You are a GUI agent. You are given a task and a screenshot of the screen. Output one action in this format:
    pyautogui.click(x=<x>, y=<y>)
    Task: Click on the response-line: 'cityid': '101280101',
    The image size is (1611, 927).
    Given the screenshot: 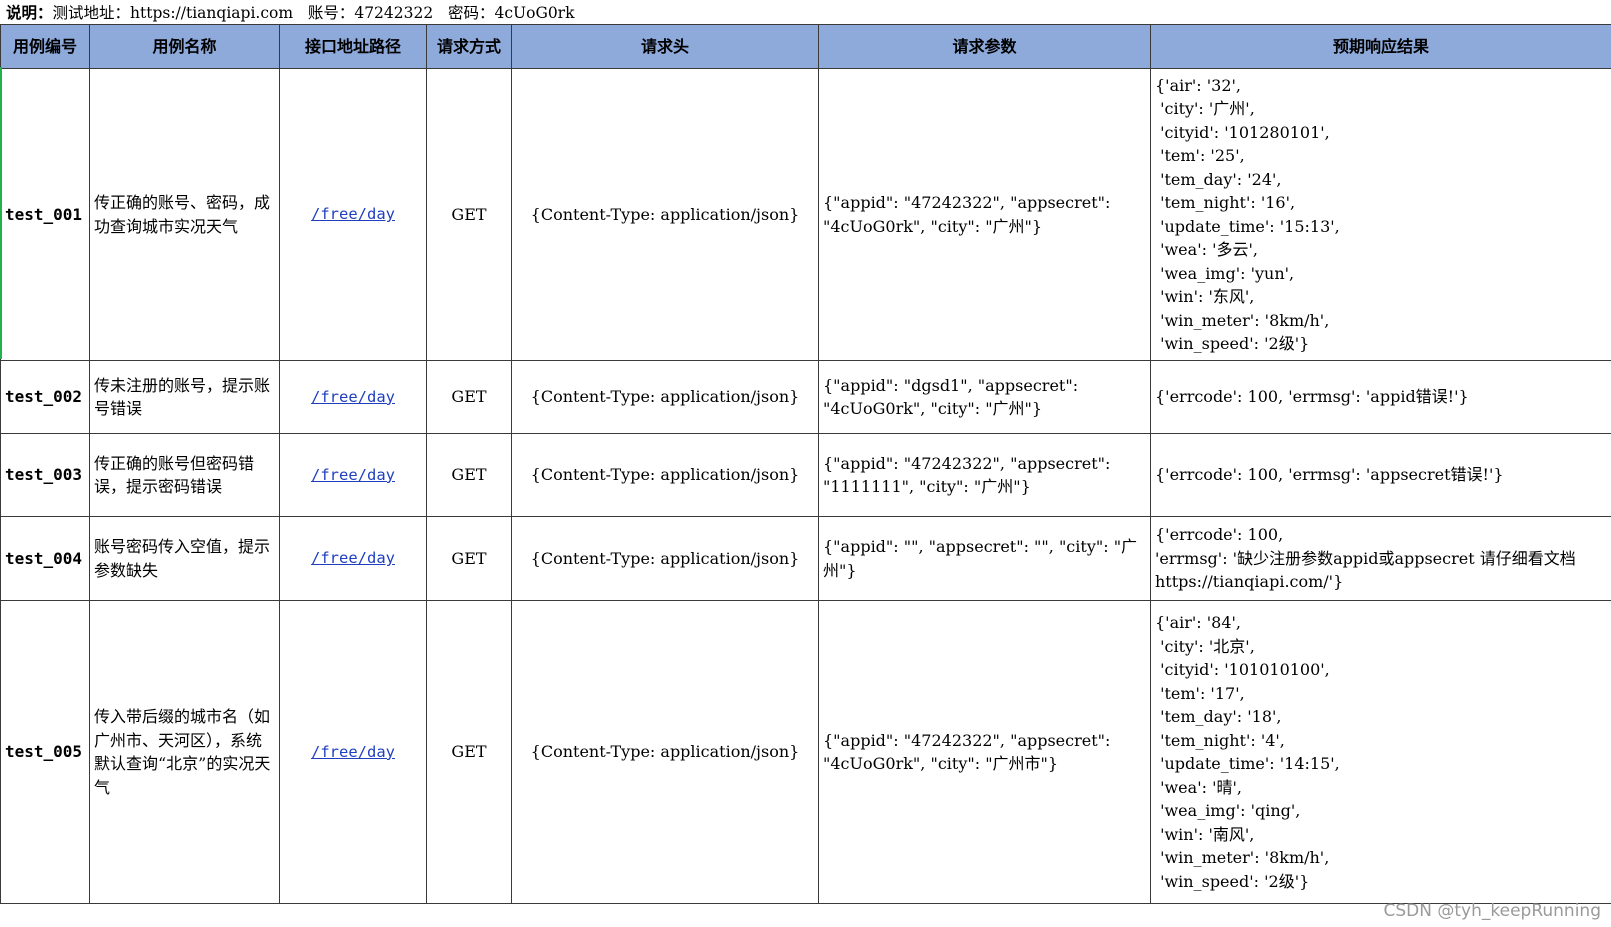 What is the action you would take?
    pyautogui.click(x=1242, y=132)
    